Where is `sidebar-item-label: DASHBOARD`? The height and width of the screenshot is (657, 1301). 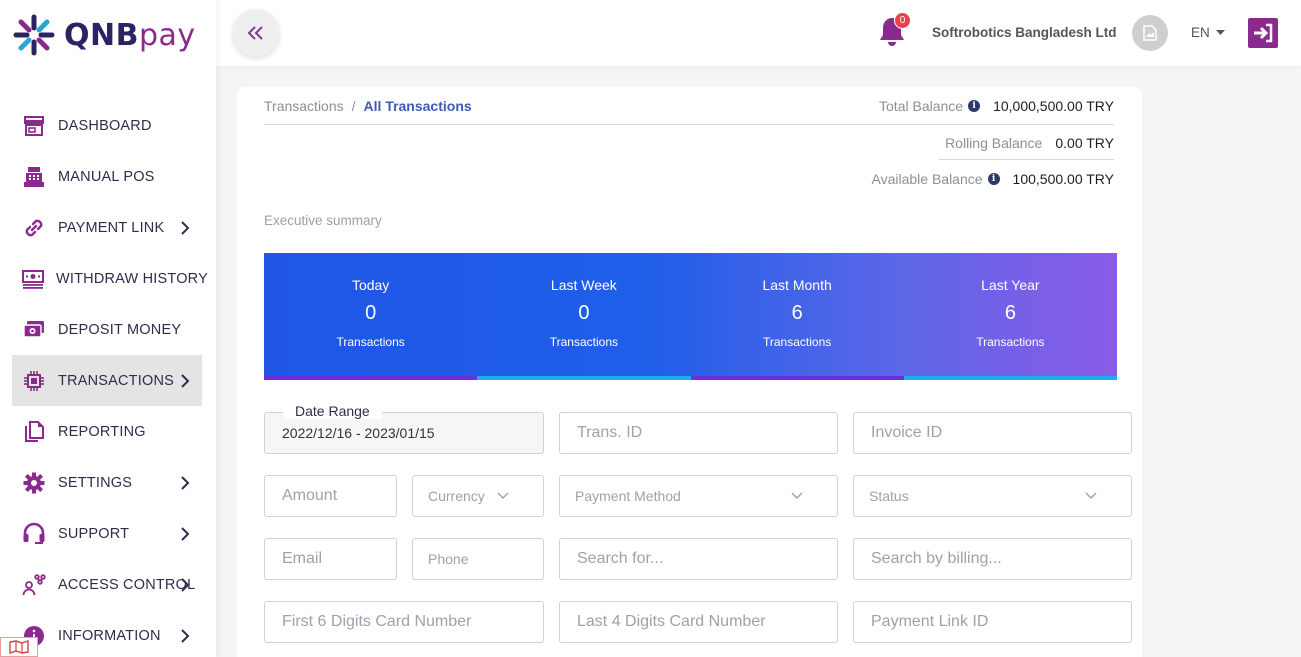
sidebar-item-label: DASHBOARD is located at coordinates (105, 125).